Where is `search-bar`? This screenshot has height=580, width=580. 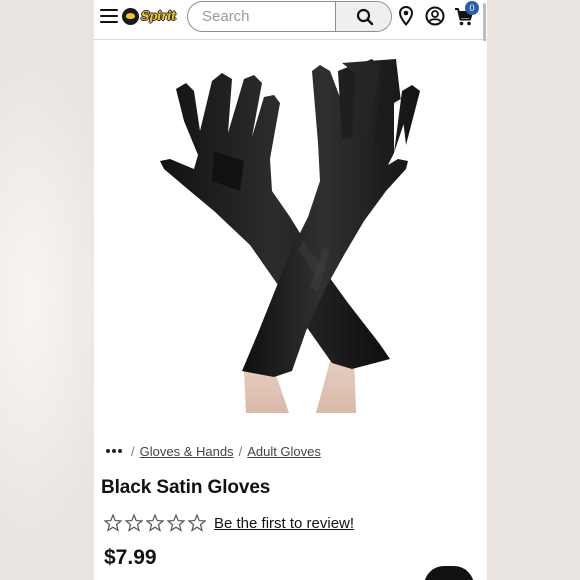 search-bar is located at coordinates (289, 16).